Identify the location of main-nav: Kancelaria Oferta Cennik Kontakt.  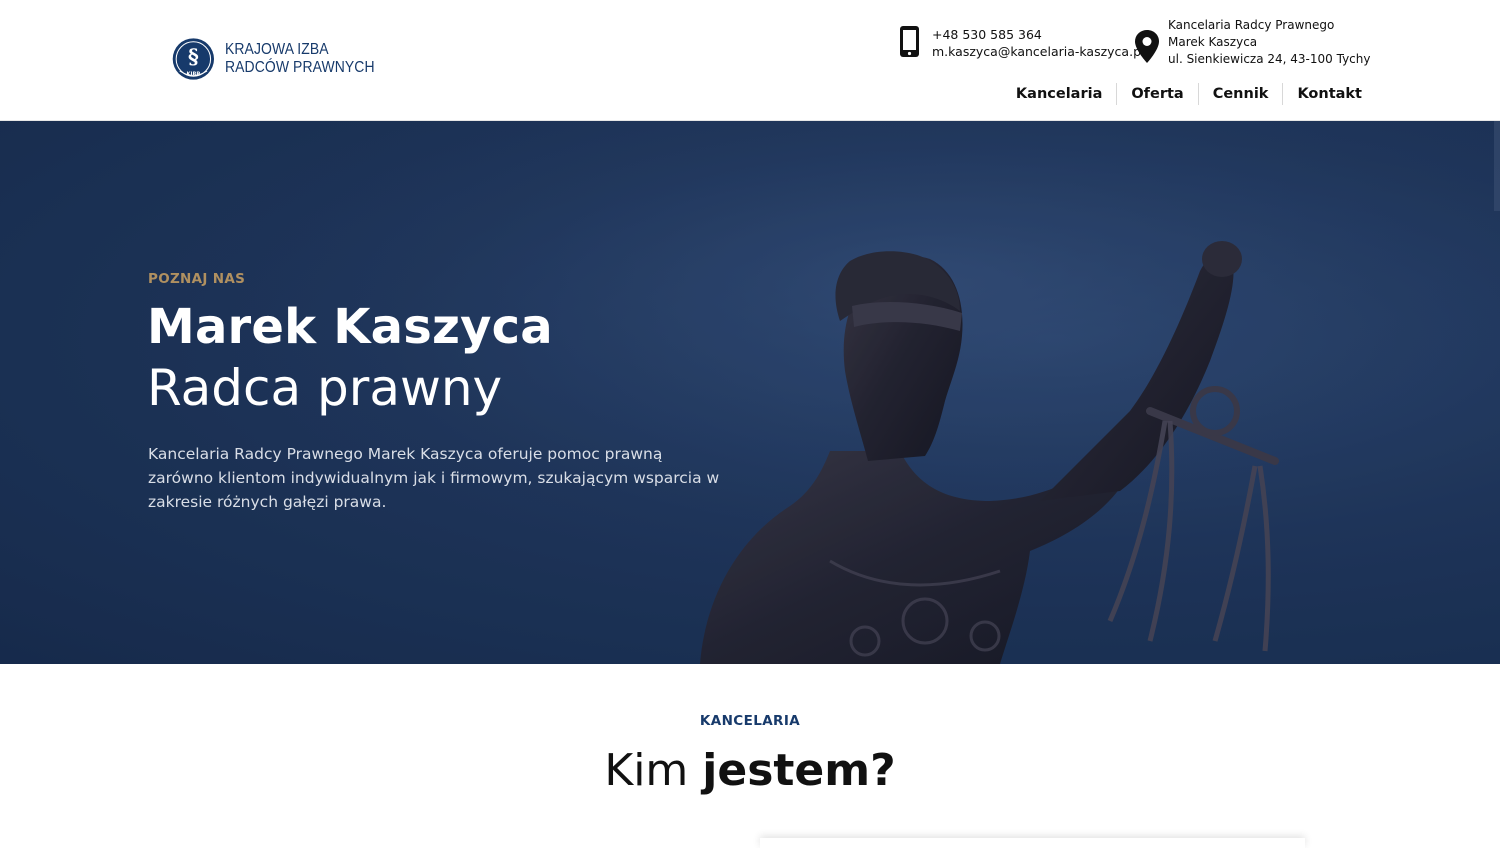
(1182, 94).